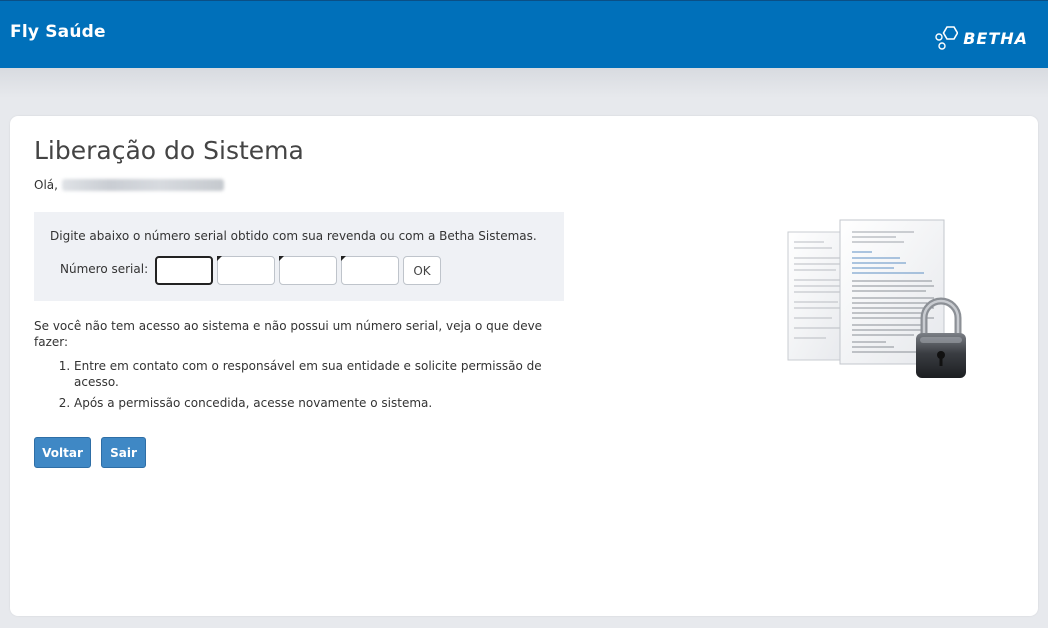 The image size is (1048, 628). I want to click on user-name-redacted, so click(142, 185).